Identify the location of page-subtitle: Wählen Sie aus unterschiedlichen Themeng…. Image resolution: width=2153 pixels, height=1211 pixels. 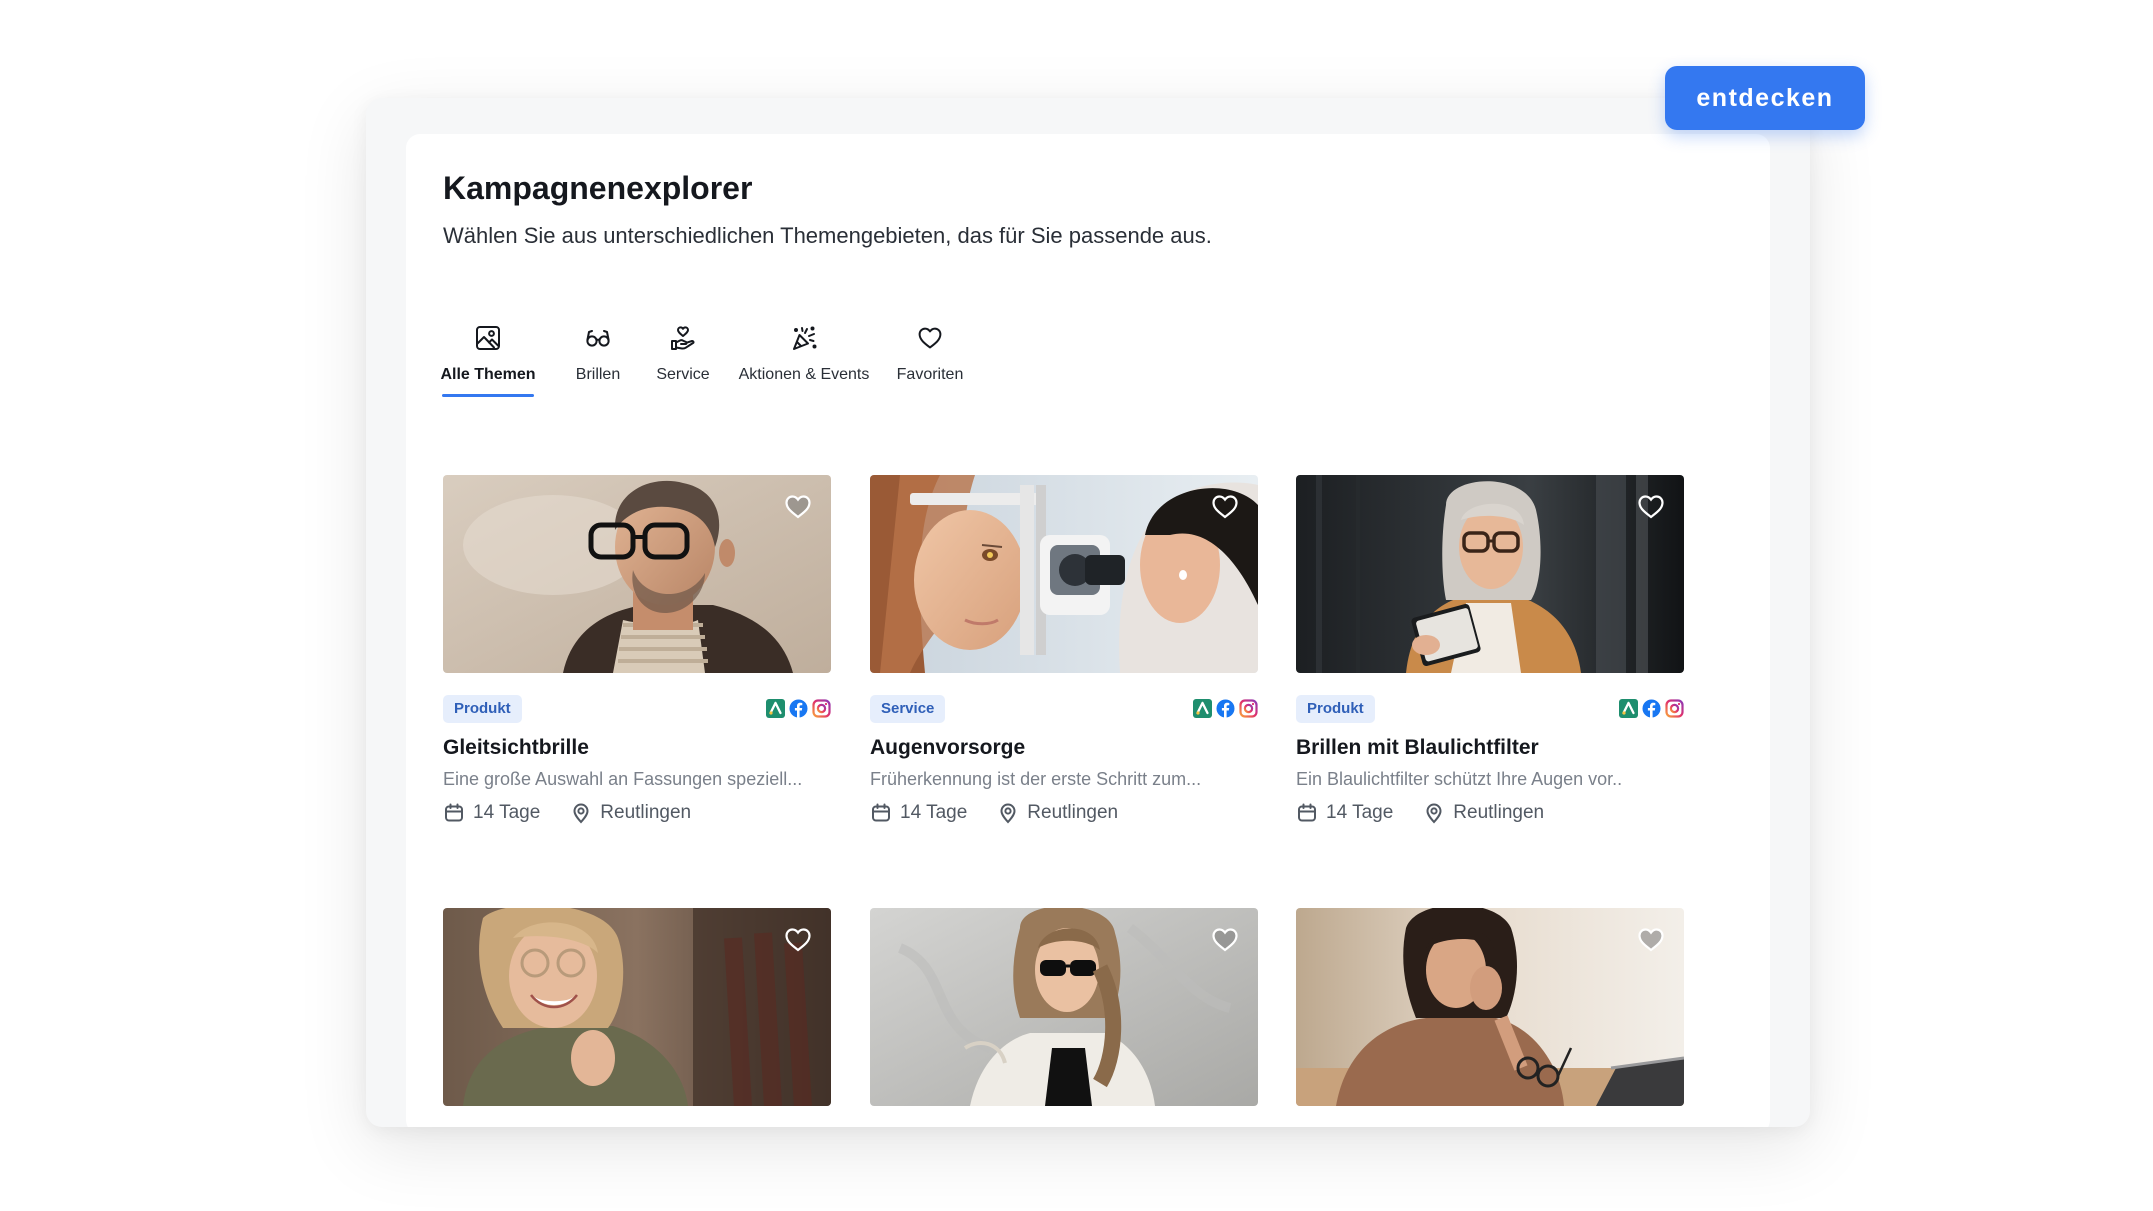
(827, 235).